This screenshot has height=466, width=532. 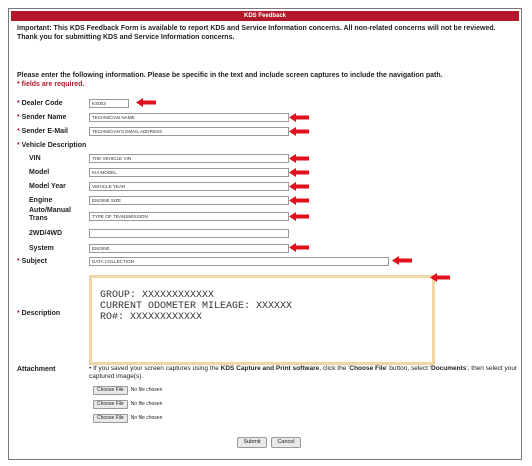 I want to click on file-row-3: Choose File No file chosen, so click(x=127, y=418).